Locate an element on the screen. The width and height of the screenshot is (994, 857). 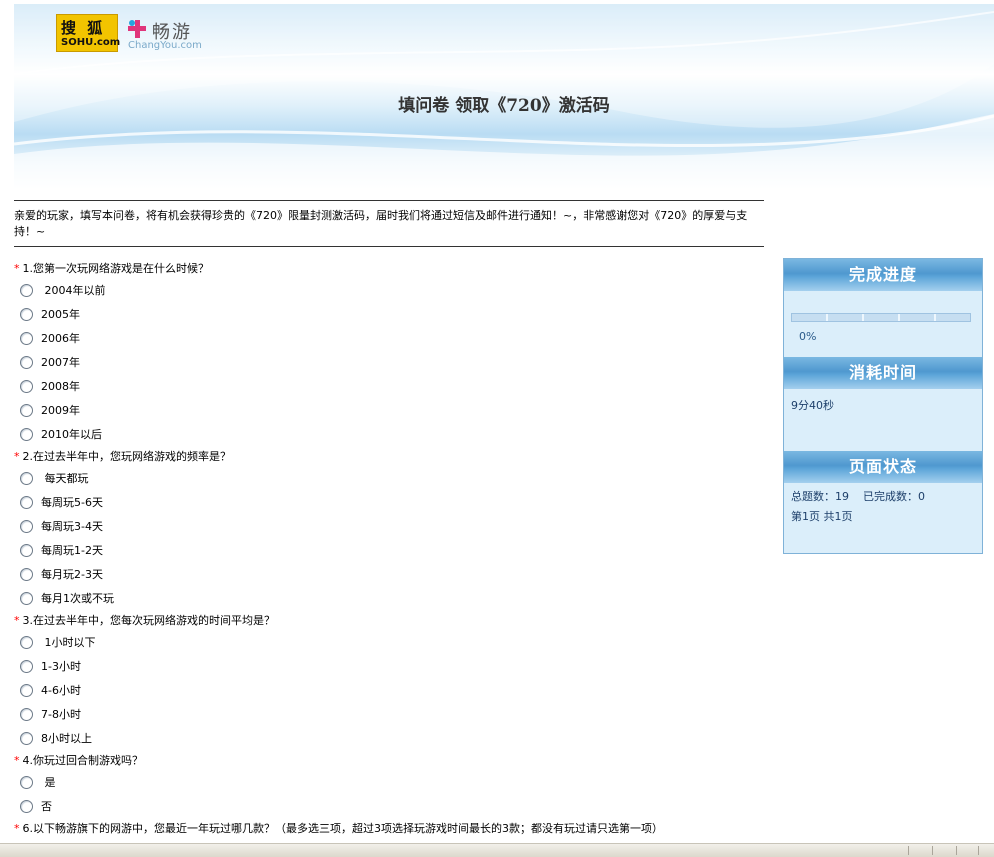
status-bar is located at coordinates (497, 850).